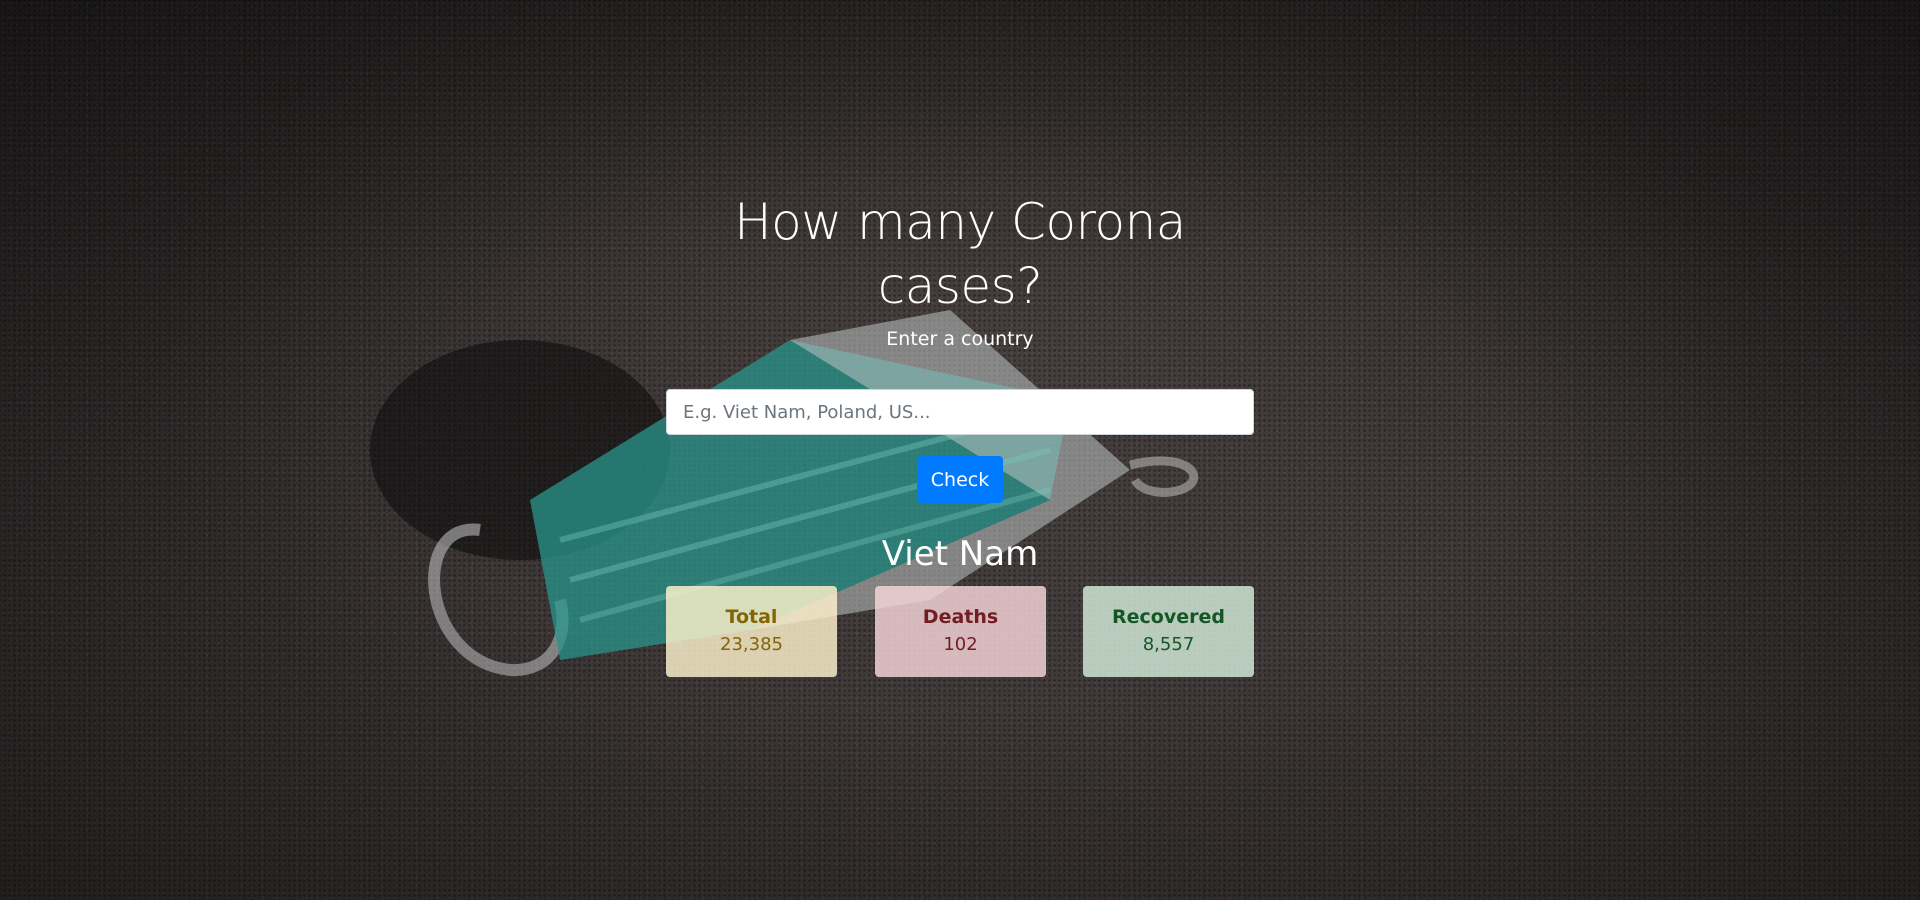  Describe the element at coordinates (960, 617) in the screenshot. I see `deaths-label: Deaths` at that location.